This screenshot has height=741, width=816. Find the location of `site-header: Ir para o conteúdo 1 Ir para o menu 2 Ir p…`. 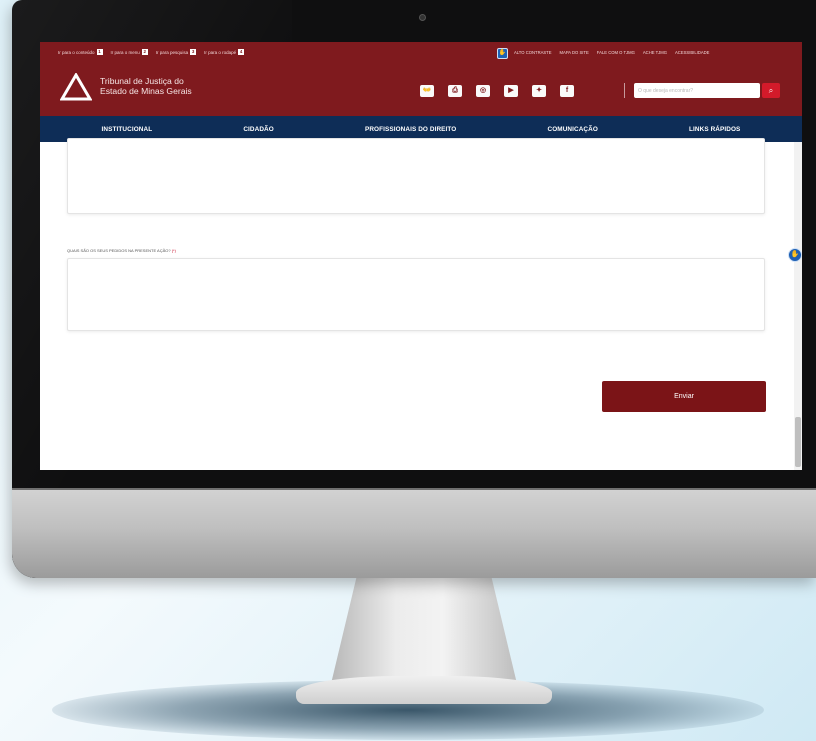

site-header: Ir para o conteúdo 1 Ir para o menu 2 Ir p… is located at coordinates (421, 79).